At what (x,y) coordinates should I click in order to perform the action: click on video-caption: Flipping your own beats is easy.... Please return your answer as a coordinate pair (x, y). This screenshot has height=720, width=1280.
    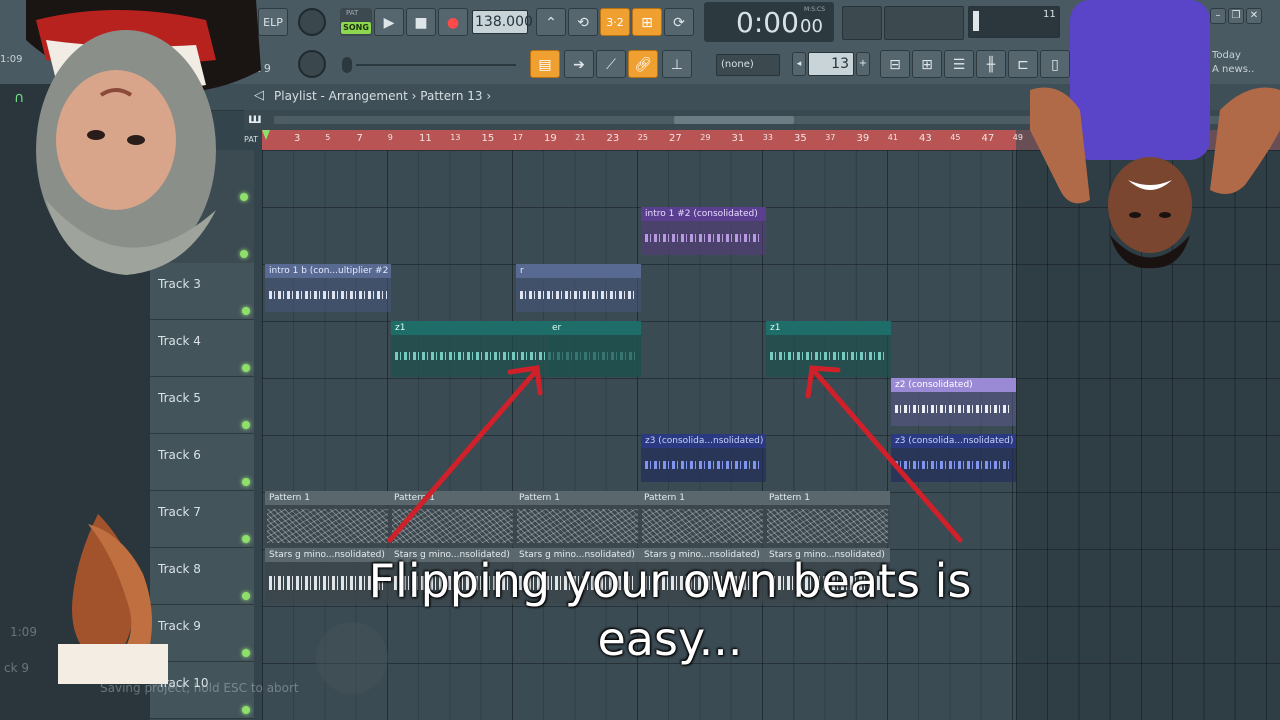
    Looking at the image, I should click on (670, 610).